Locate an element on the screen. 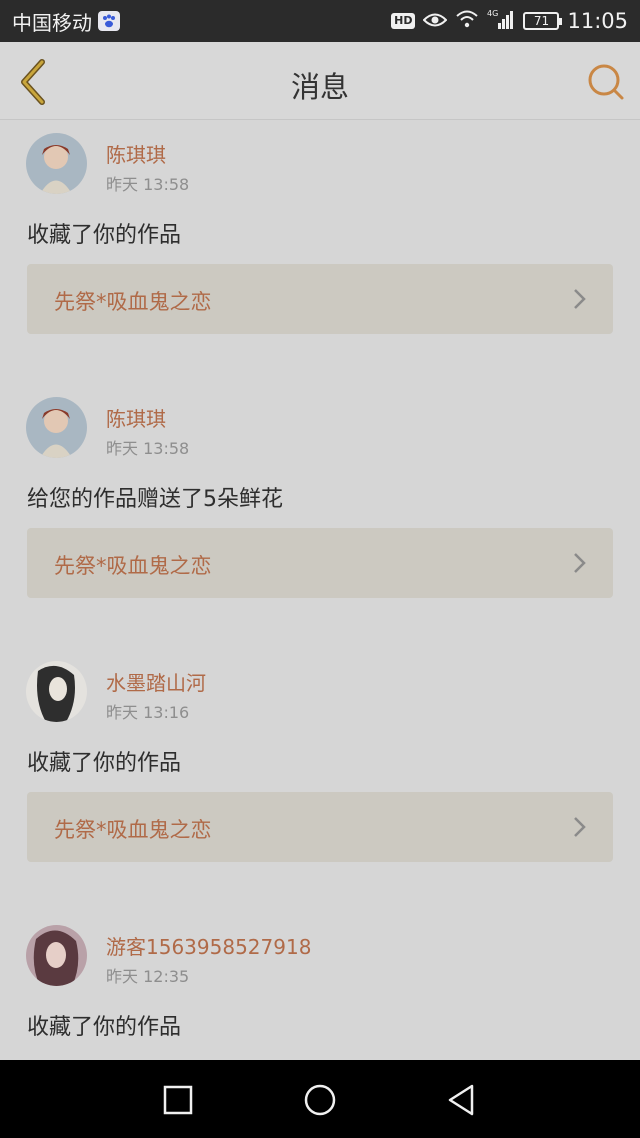 The width and height of the screenshot is (640, 1138). action-text: 给您的作品赠送了5朵鲜花 is located at coordinates (155, 499).